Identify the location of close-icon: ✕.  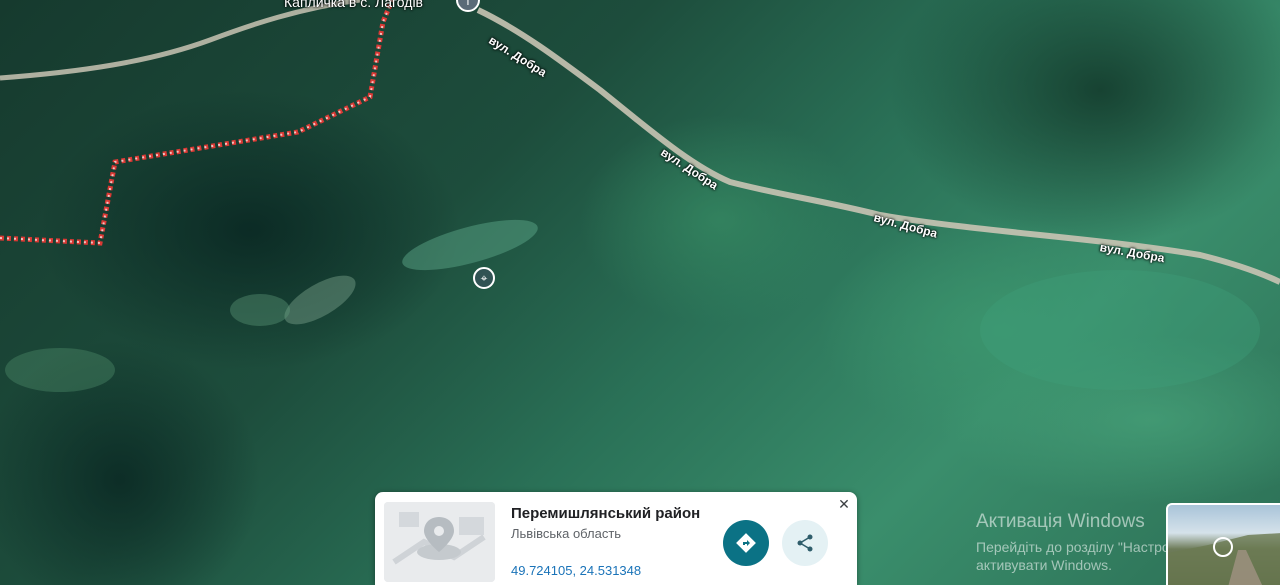
(844, 504).